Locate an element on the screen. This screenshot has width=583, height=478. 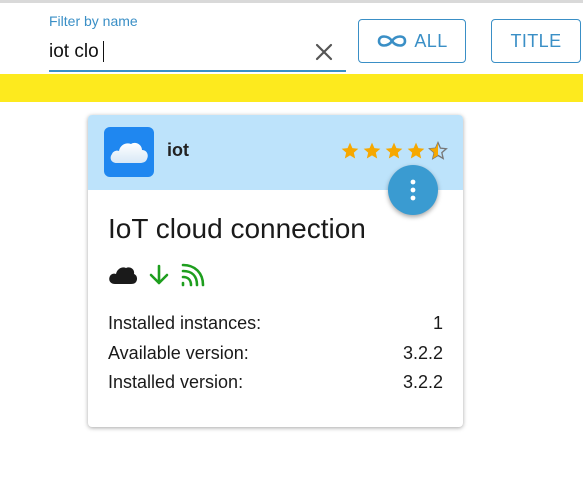
cloud-icon is located at coordinates (123, 275).